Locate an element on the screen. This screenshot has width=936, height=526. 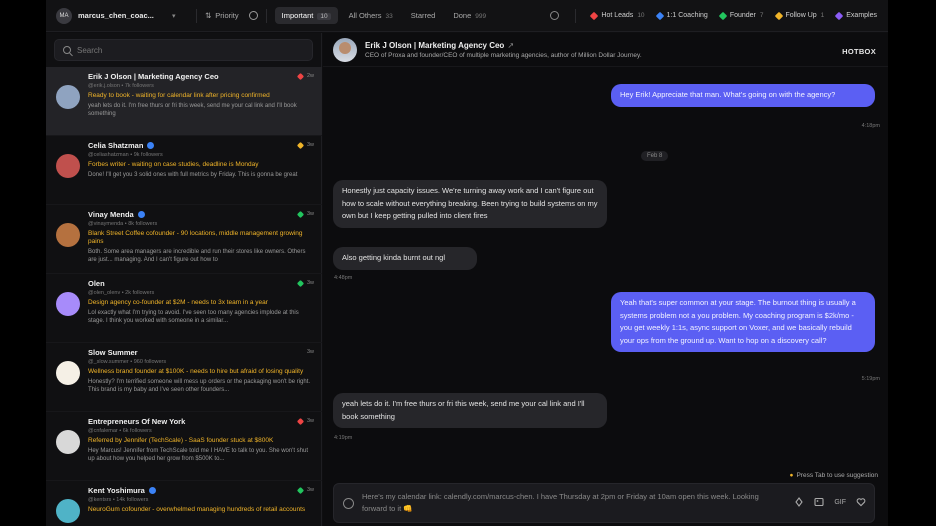
conversation-name: Erik J Olson | Marketing Agency Ceo is located at coordinates (153, 76).